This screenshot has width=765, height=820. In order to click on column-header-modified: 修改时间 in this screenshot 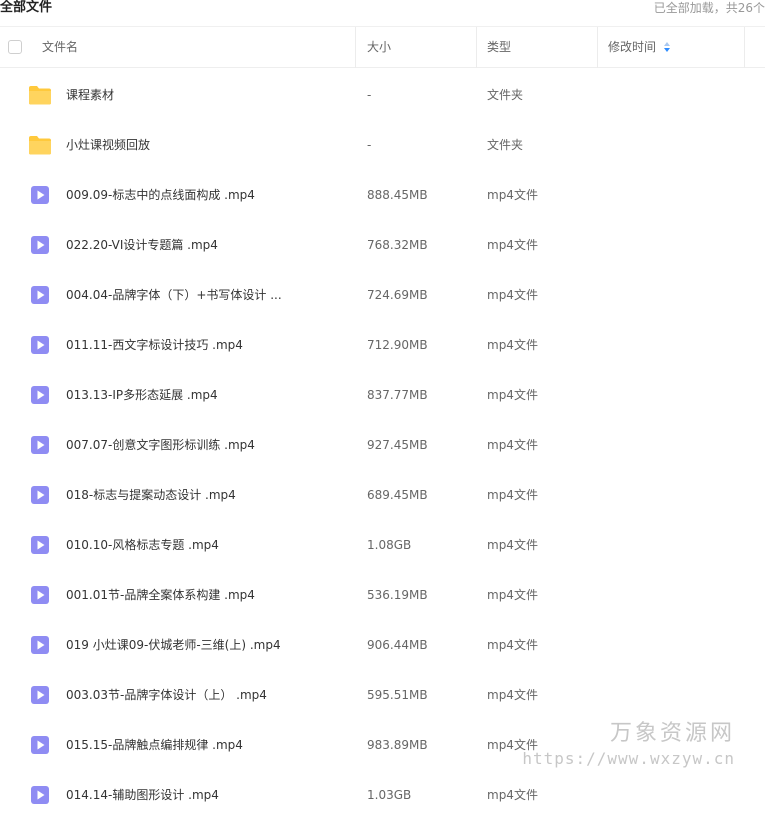, I will do `click(639, 47)`.